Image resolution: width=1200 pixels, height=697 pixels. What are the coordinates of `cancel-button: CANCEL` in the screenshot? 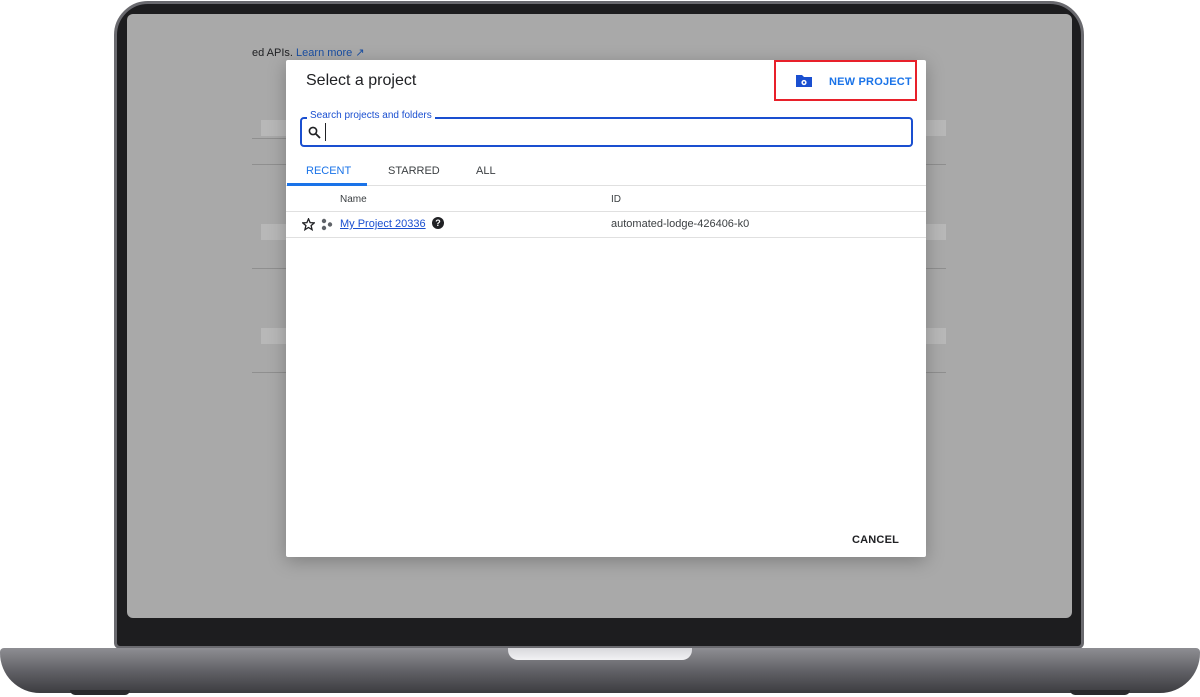 It's located at (875, 540).